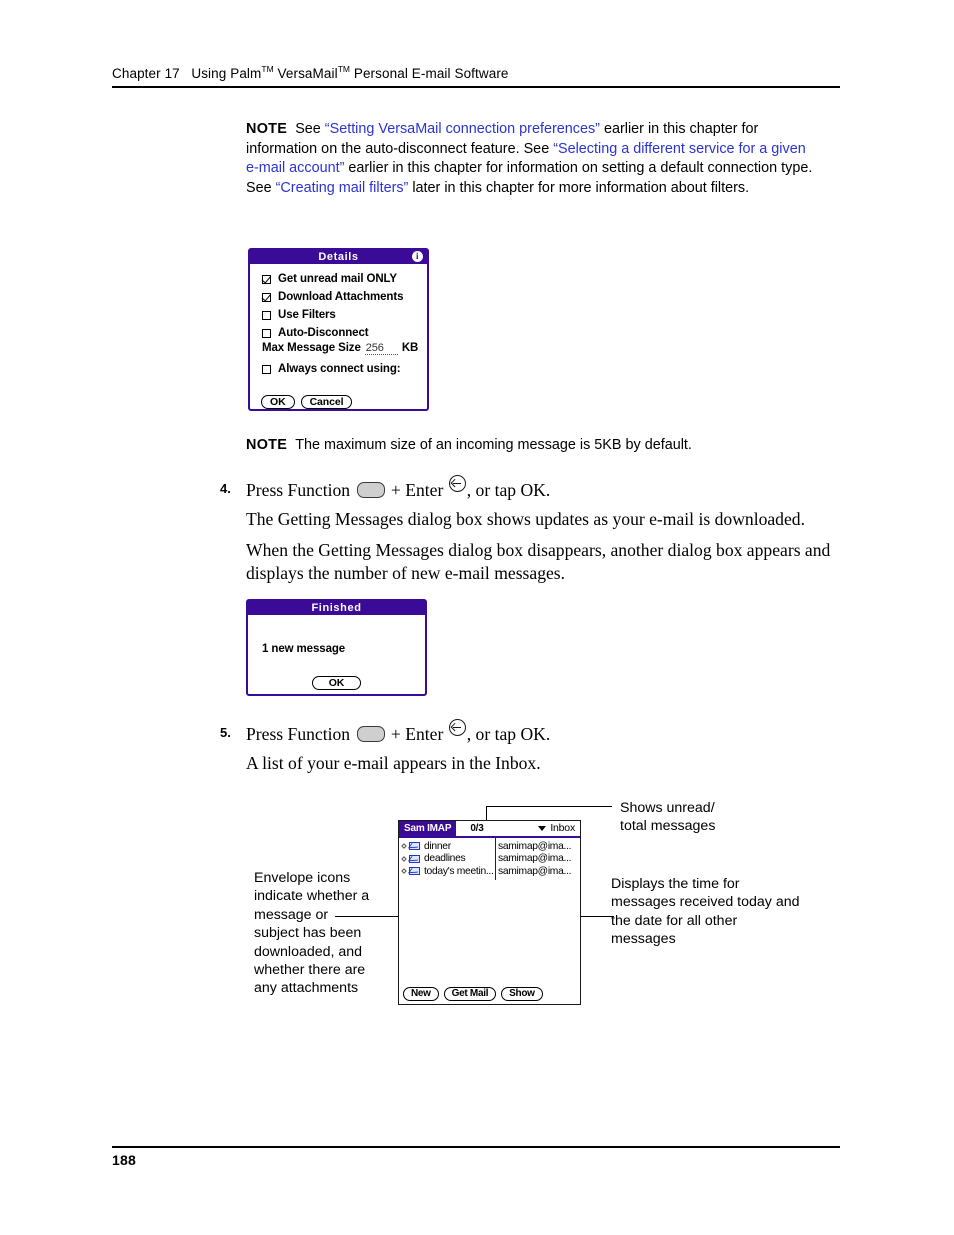 This screenshot has width=954, height=1235. I want to click on finished-dialog-buttons: OK, so click(336, 683).